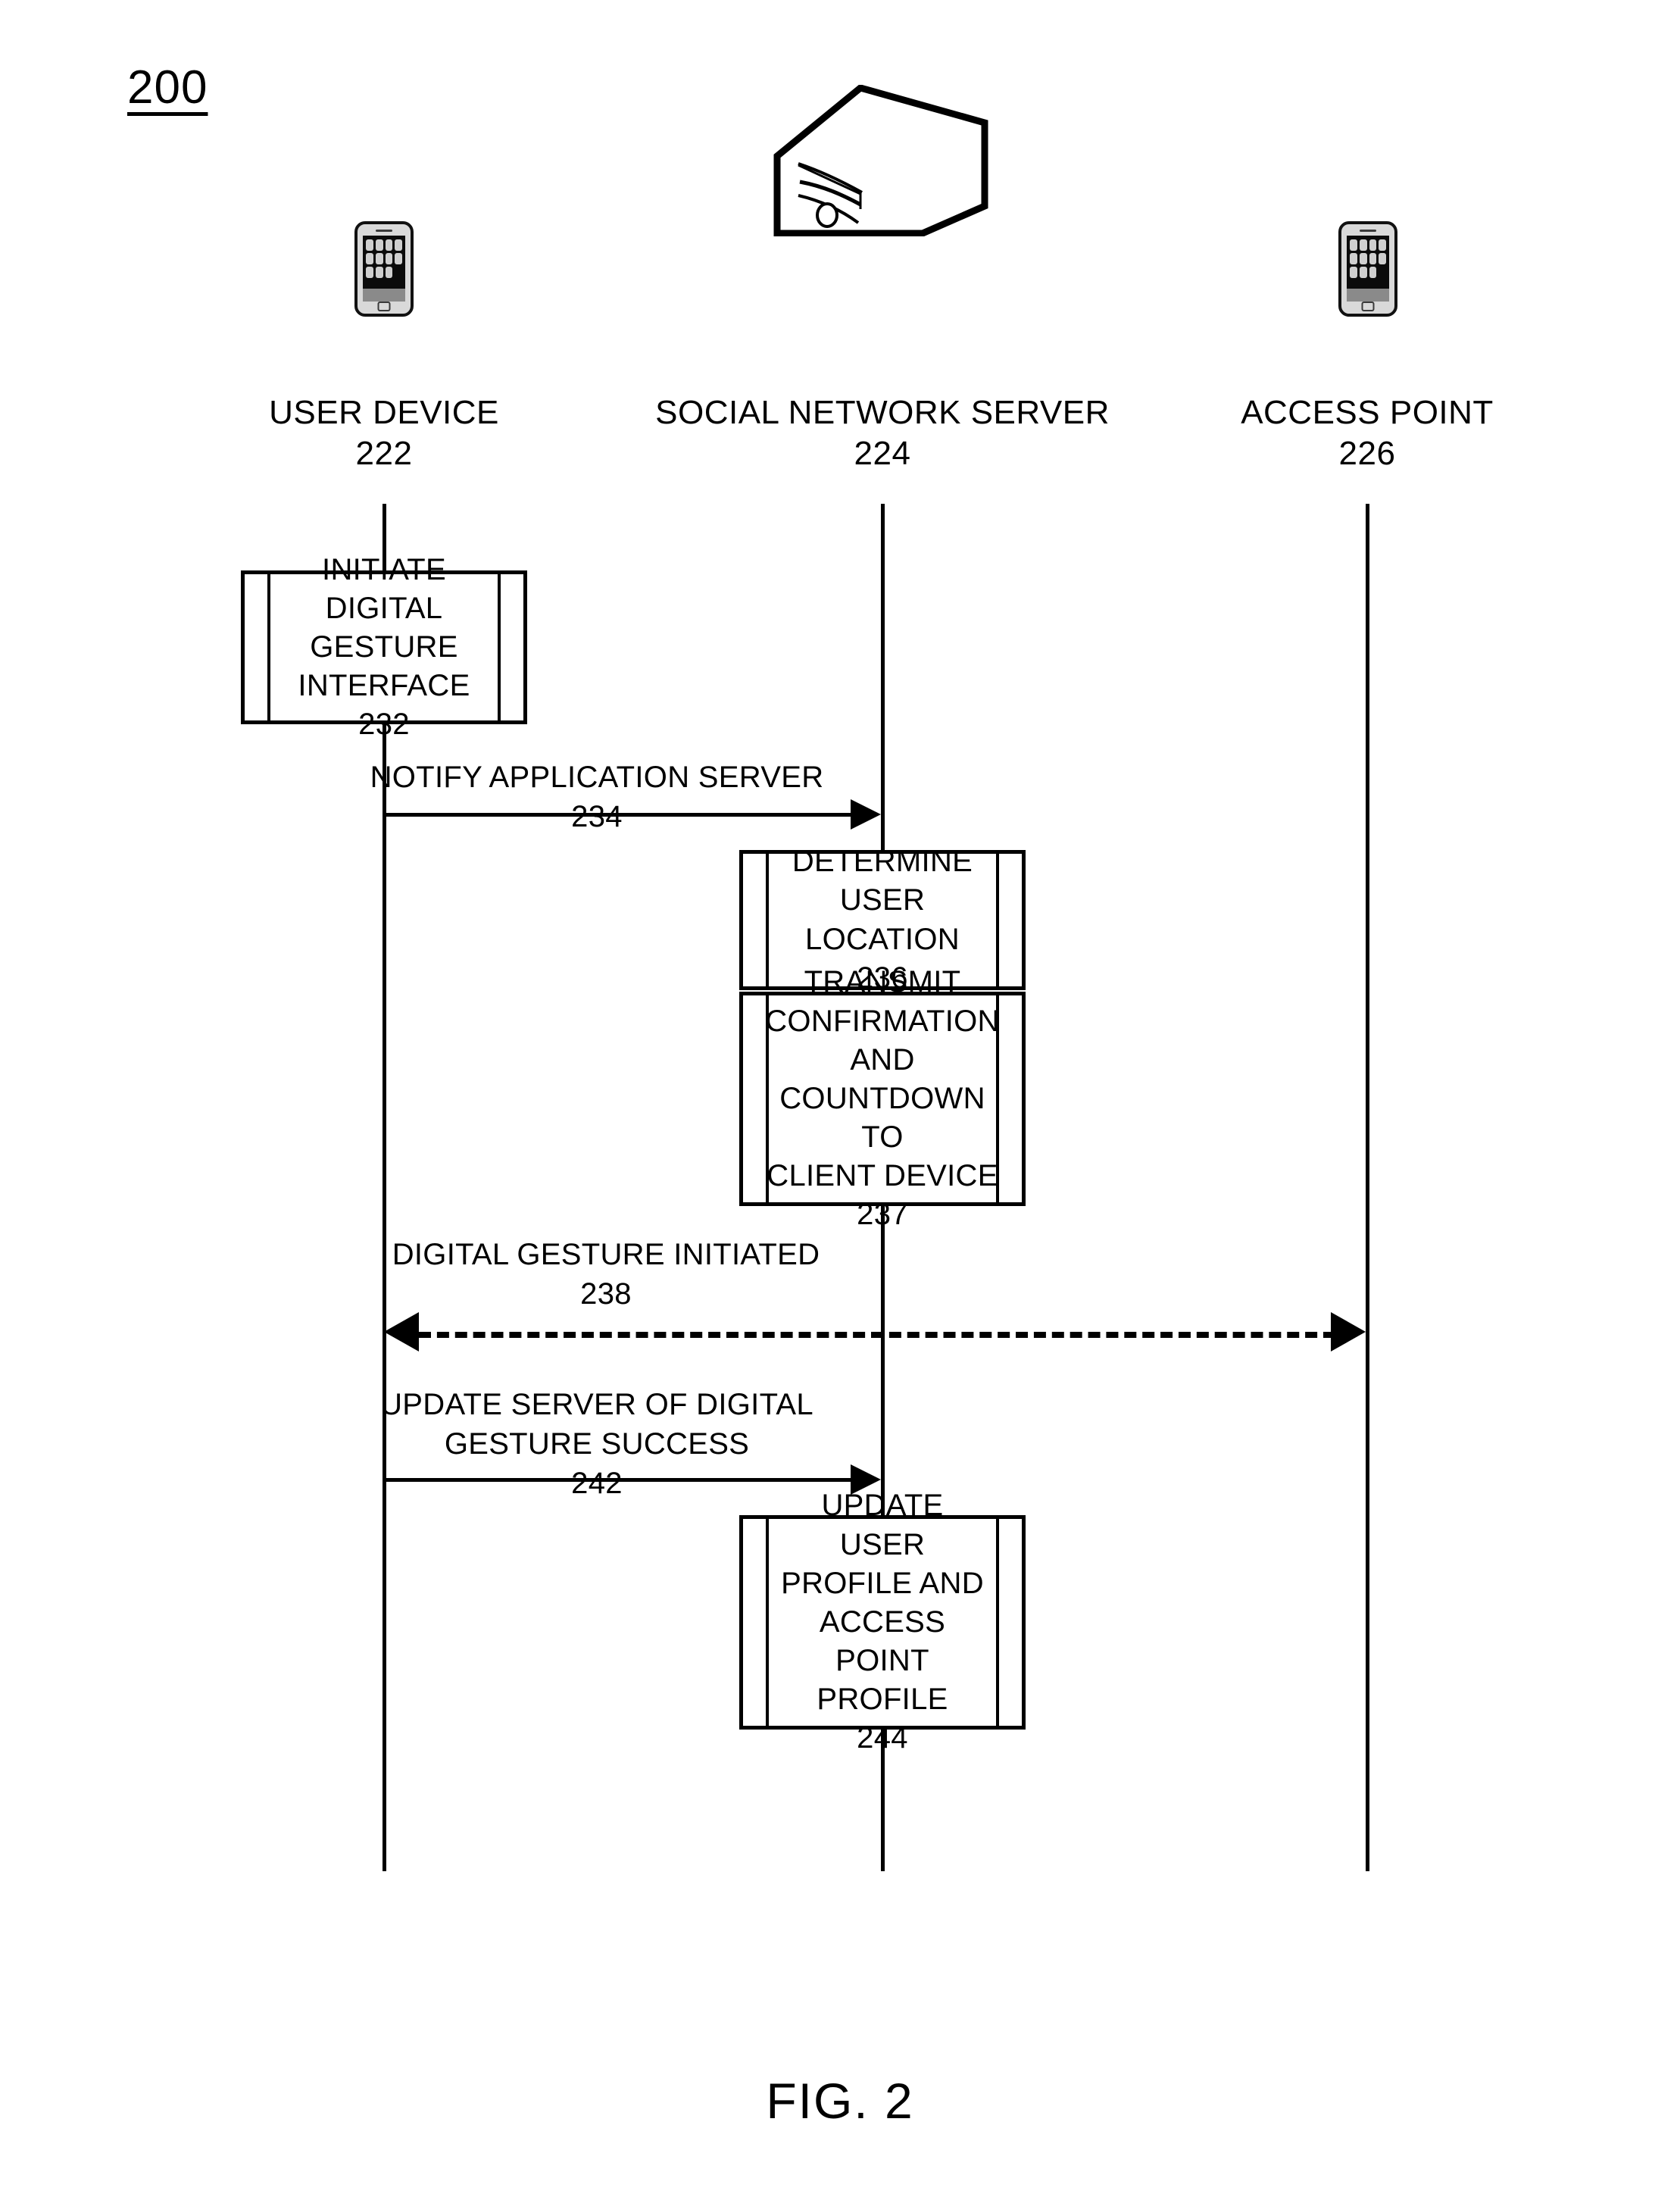  I want to click on message-label-notify-application-server: NOTIFY APPLICATION SERVER 234, so click(597, 797).